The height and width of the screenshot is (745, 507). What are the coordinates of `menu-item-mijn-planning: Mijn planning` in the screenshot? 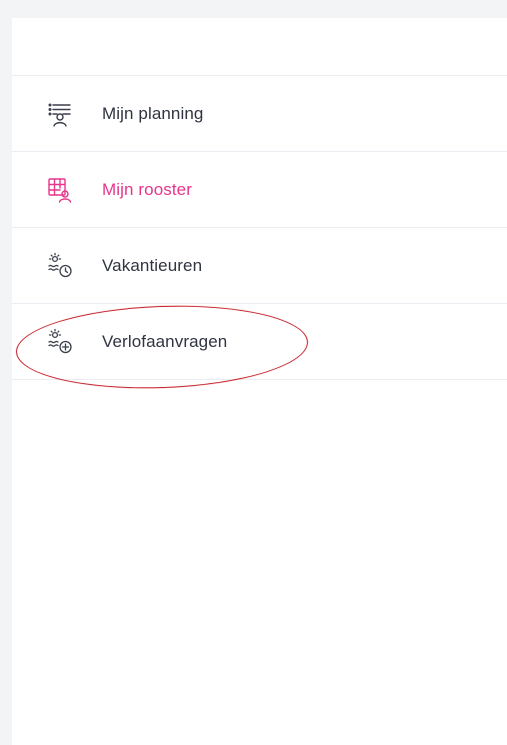 It's located at (259, 114).